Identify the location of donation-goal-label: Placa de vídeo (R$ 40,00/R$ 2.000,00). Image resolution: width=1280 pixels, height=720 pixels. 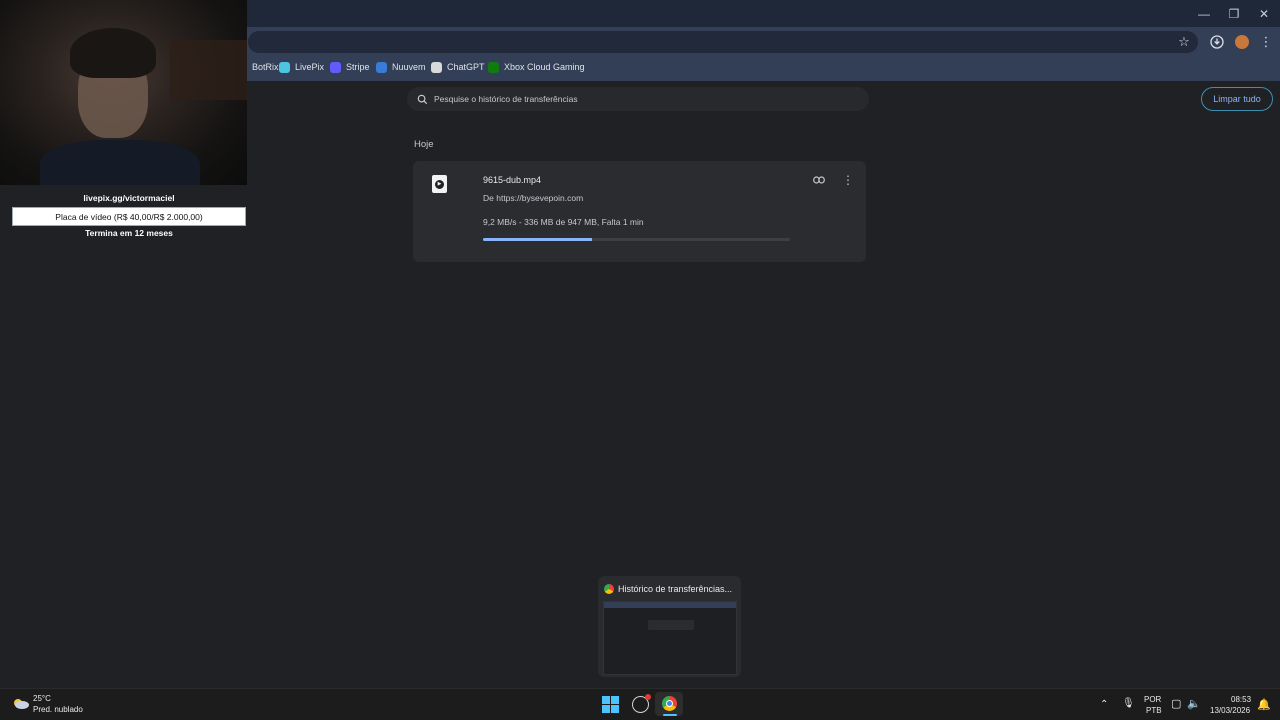
(129, 216).